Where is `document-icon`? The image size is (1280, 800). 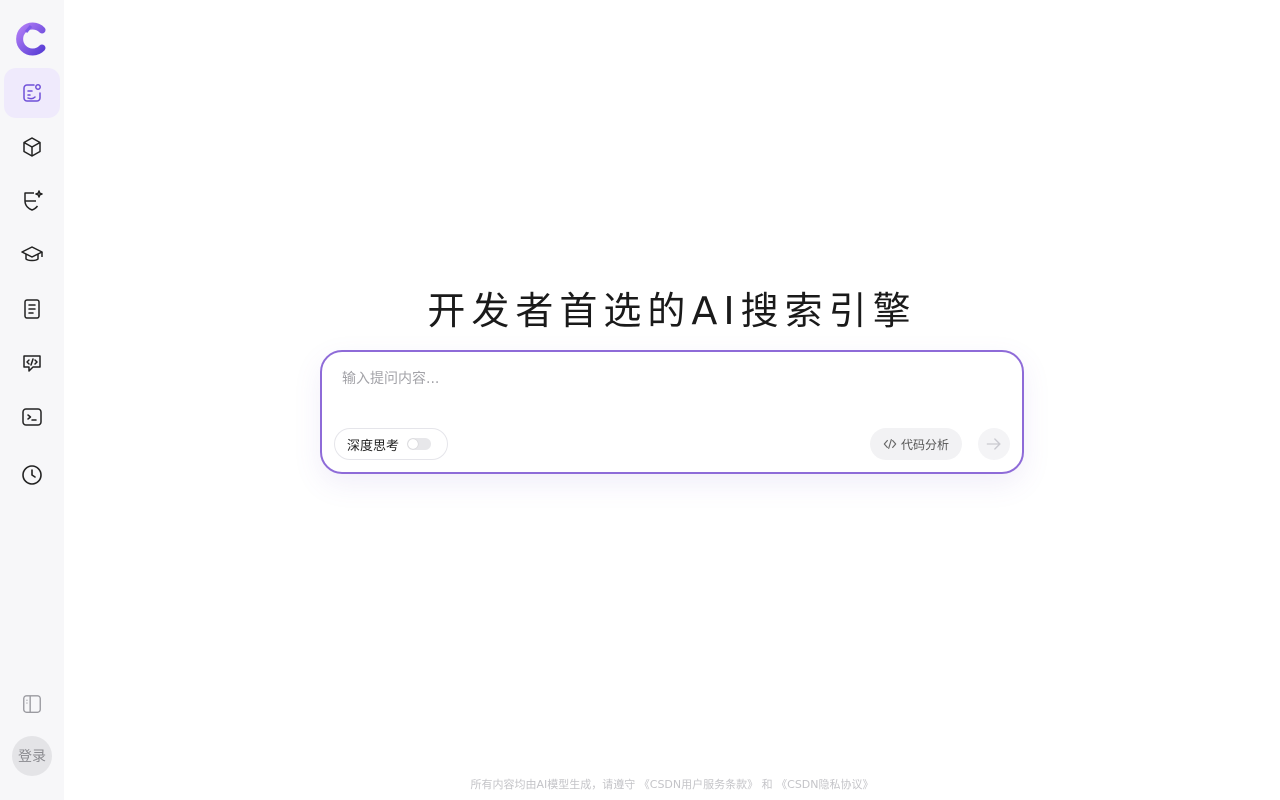
document-icon is located at coordinates (32, 309).